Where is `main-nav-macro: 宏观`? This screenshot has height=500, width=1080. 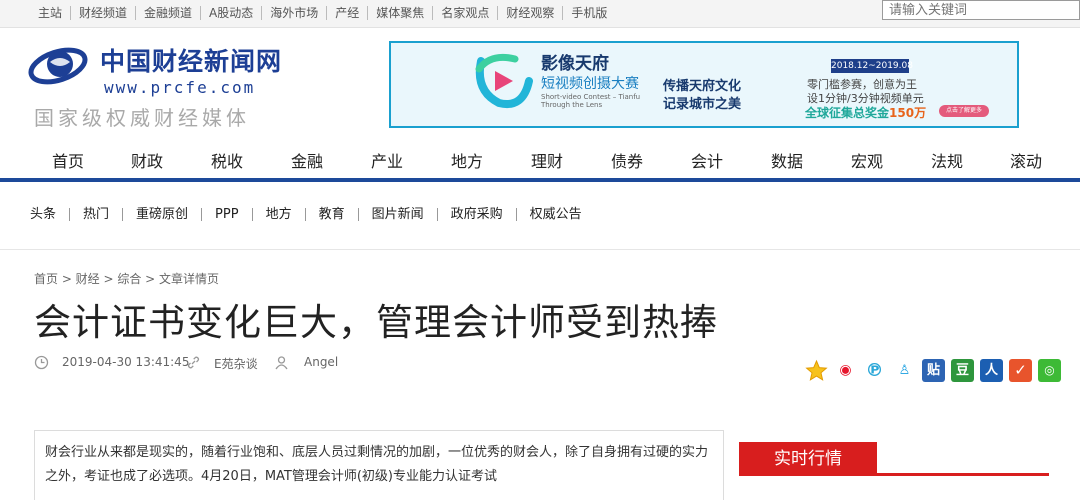
main-nav-macro: 宏观 is located at coordinates (867, 160).